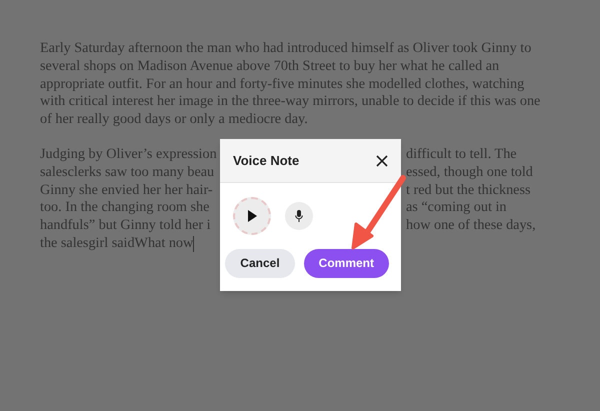 Image resolution: width=600 pixels, height=411 pixels. What do you see at coordinates (193, 244) in the screenshot?
I see `text-cursor` at bounding box center [193, 244].